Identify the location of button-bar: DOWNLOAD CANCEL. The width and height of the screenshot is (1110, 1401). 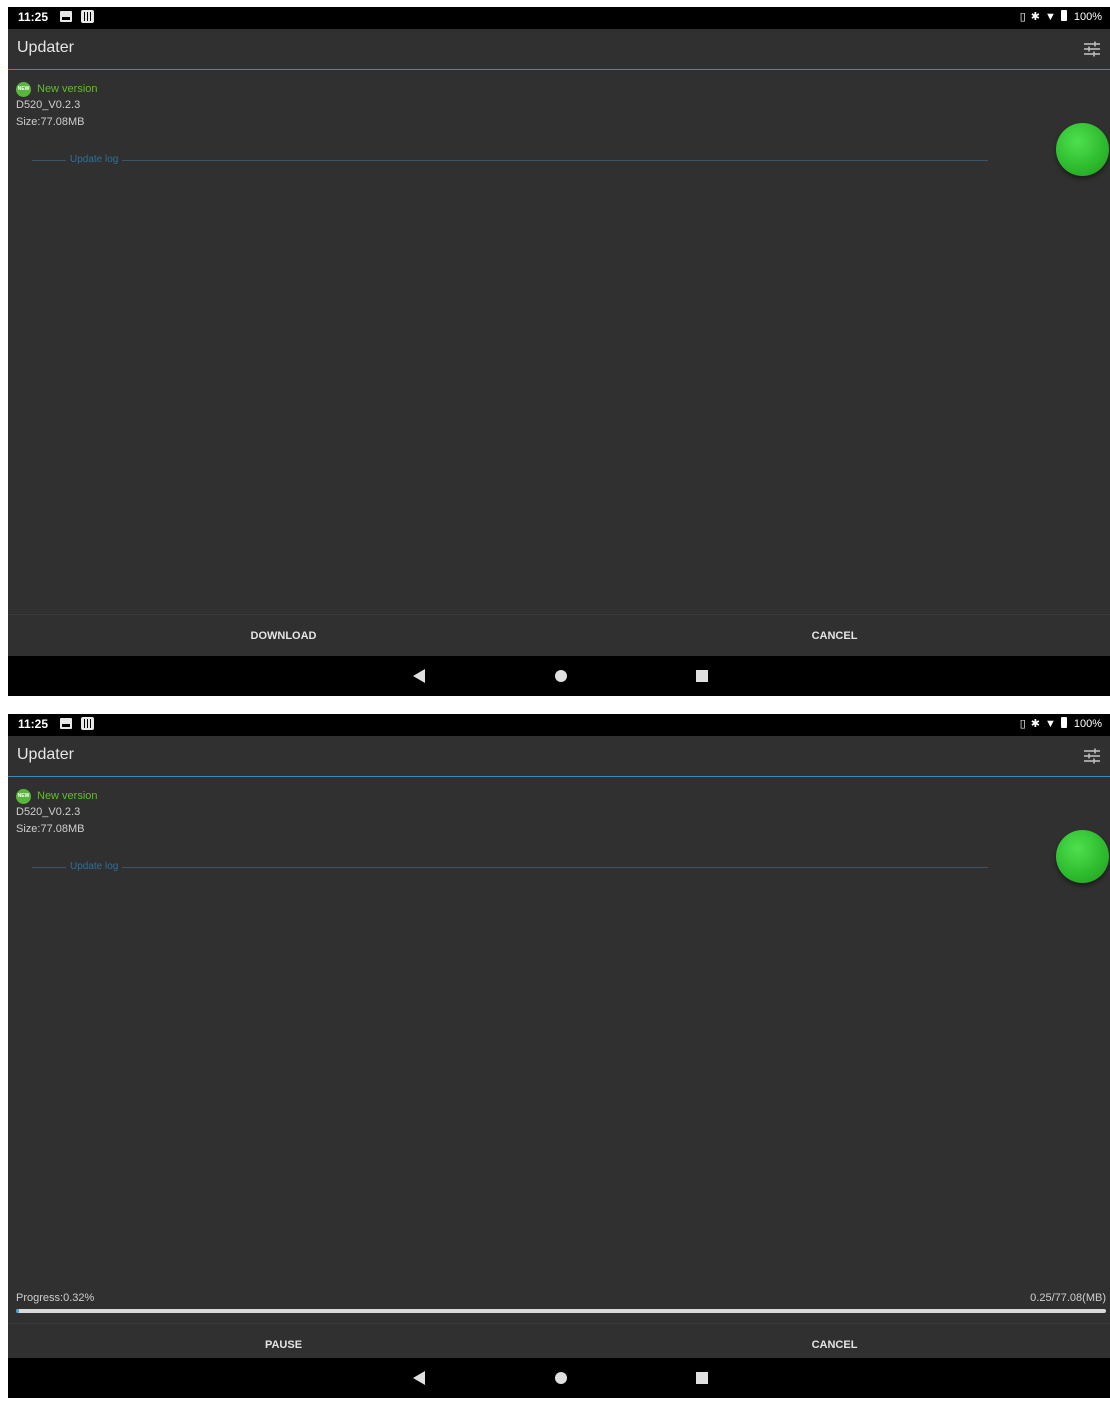
(559, 635).